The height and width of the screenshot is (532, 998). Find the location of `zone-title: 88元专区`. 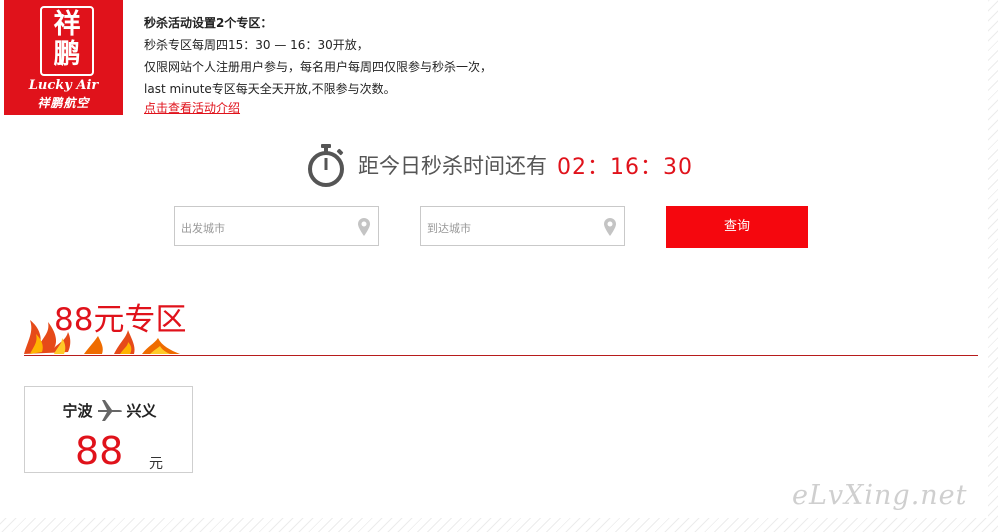

zone-title: 88元专区 is located at coordinates (120, 320).